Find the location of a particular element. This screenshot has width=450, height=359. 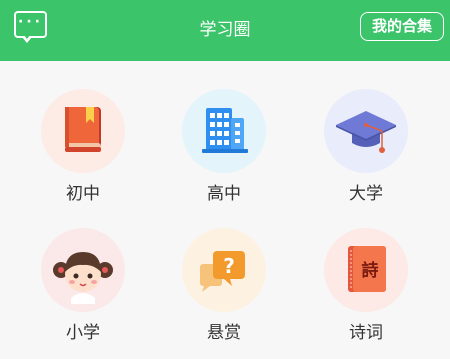

category-university: 大学 is located at coordinates (366, 146).